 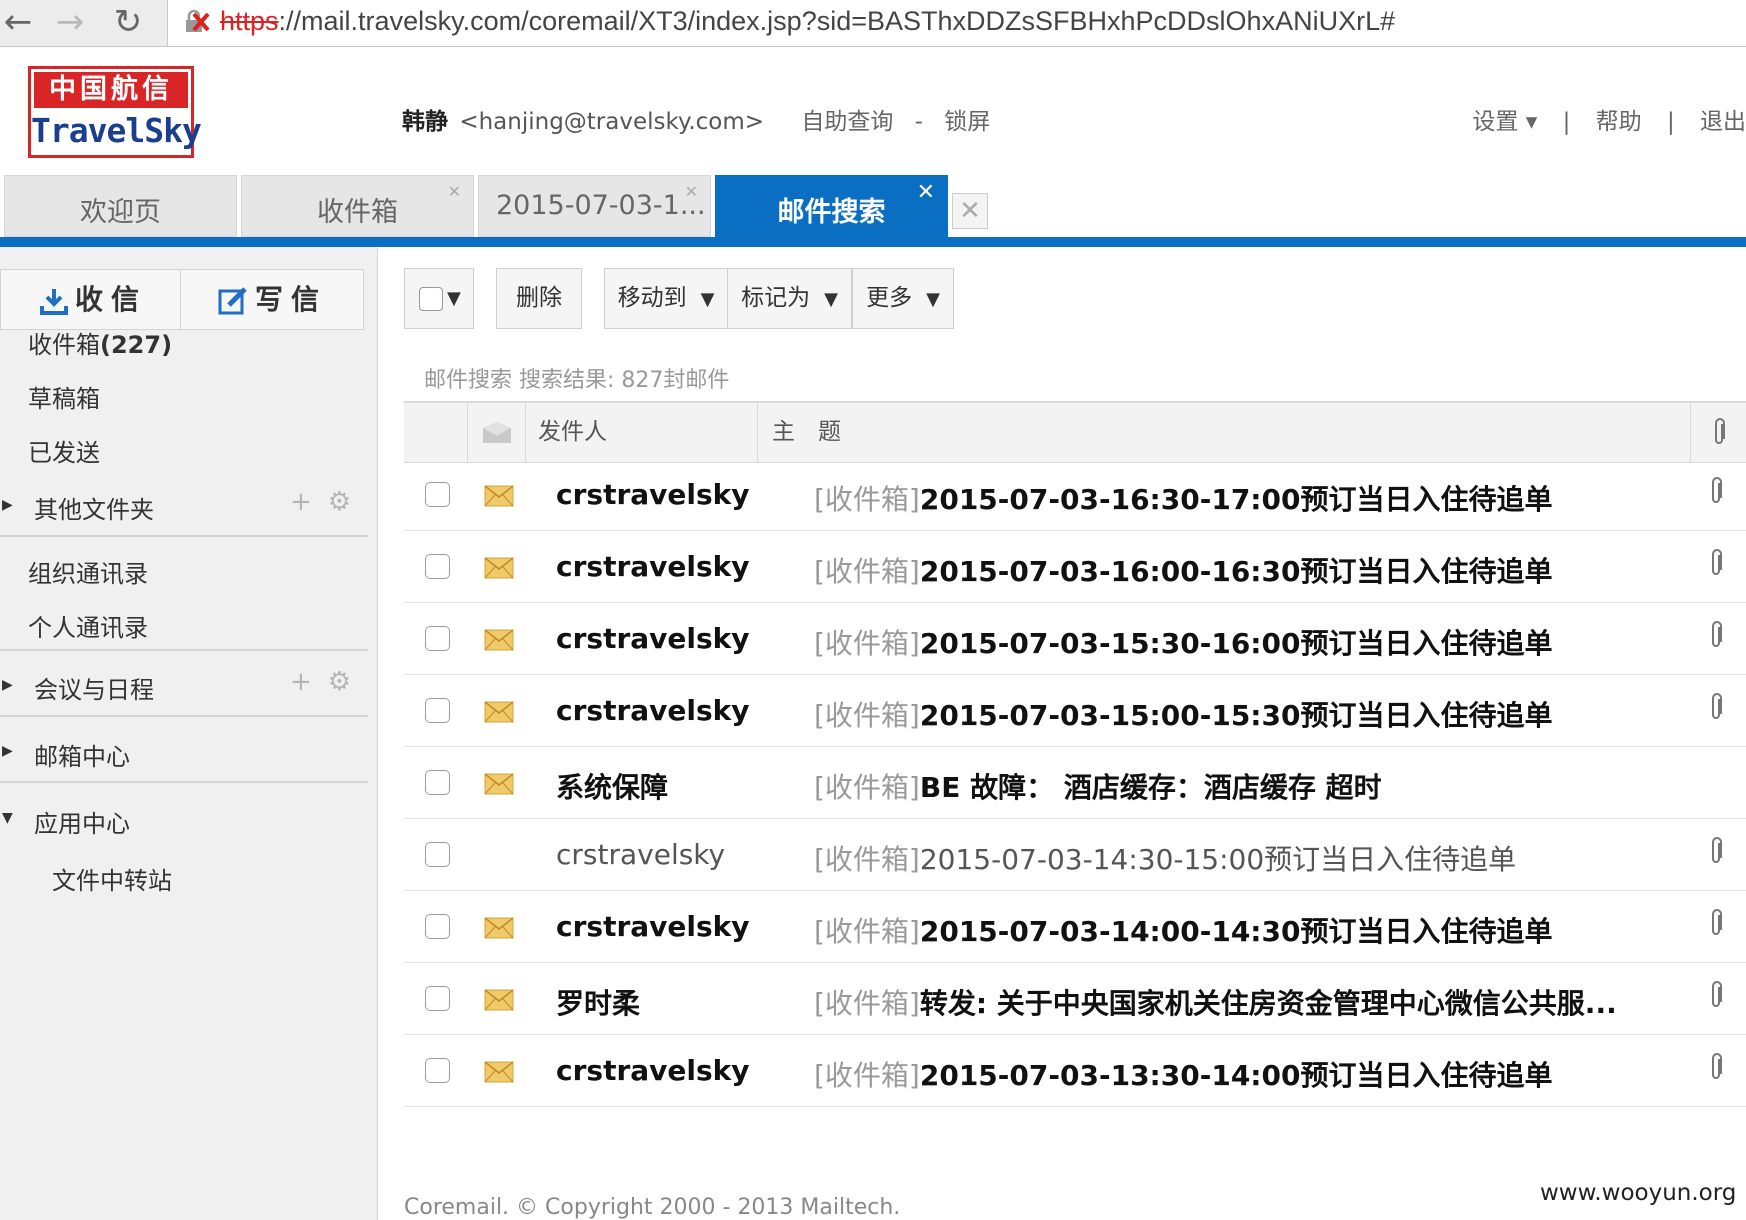 I want to click on logout-link: 退出, so click(x=1723, y=122).